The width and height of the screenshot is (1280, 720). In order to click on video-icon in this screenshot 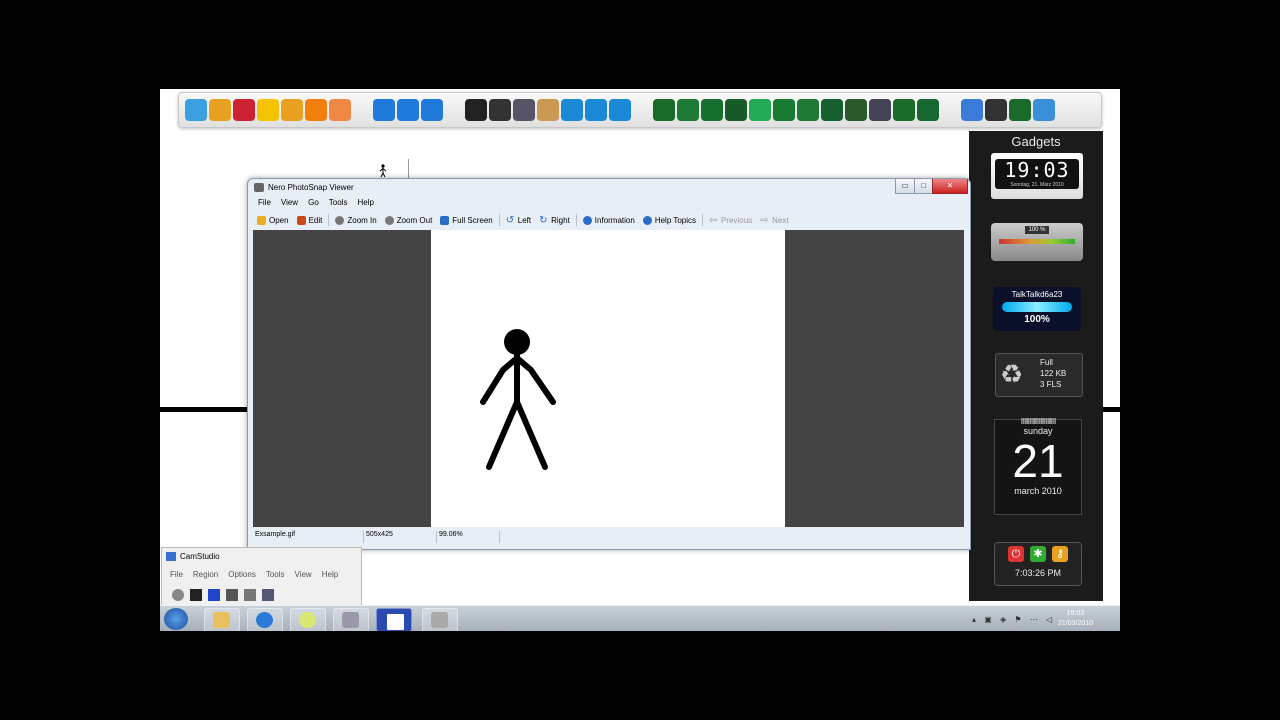, I will do `click(250, 595)`.